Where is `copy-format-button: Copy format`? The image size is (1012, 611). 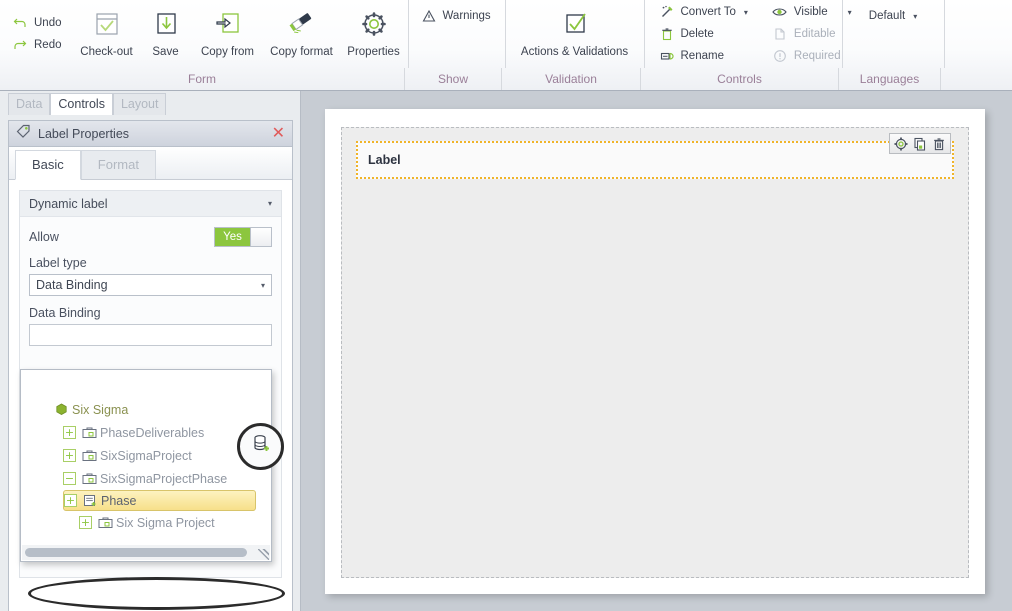
copy-format-button: Copy format is located at coordinates (302, 34).